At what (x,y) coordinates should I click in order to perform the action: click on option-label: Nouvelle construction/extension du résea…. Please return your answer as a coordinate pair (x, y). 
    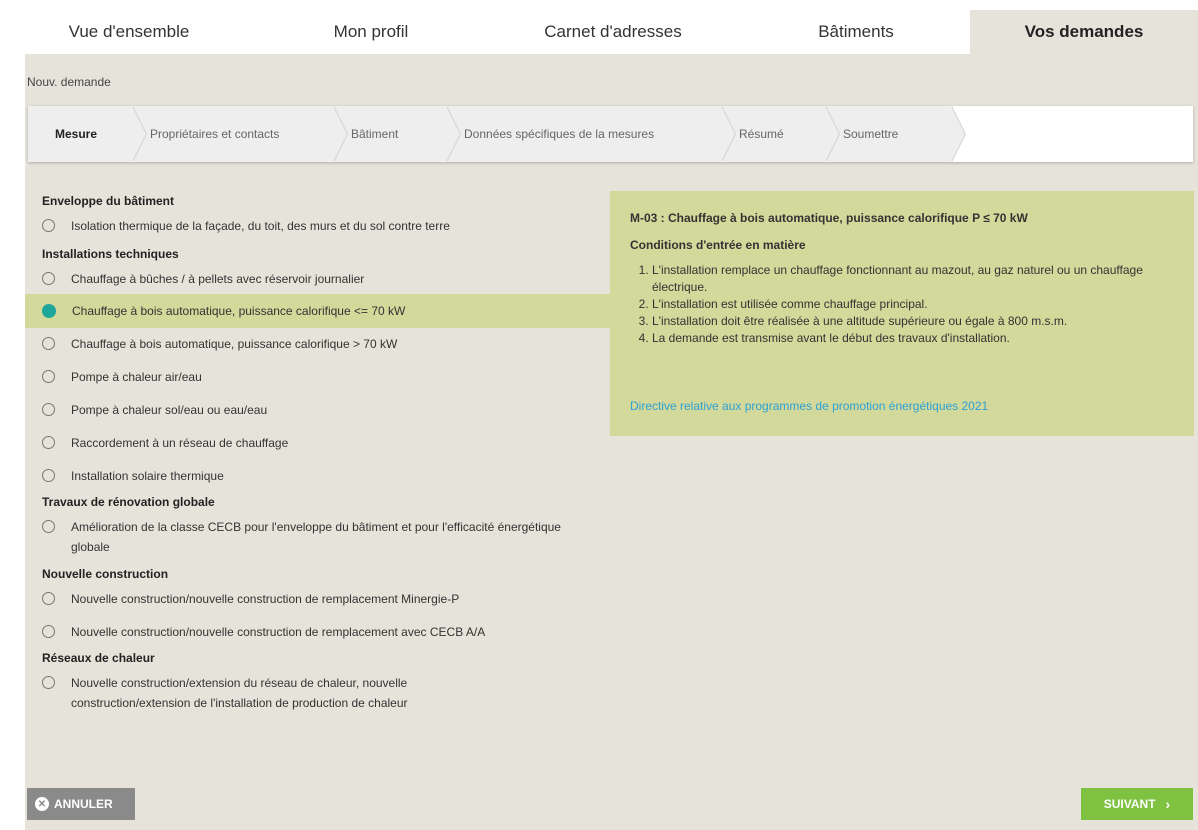
    Looking at the image, I should click on (239, 693).